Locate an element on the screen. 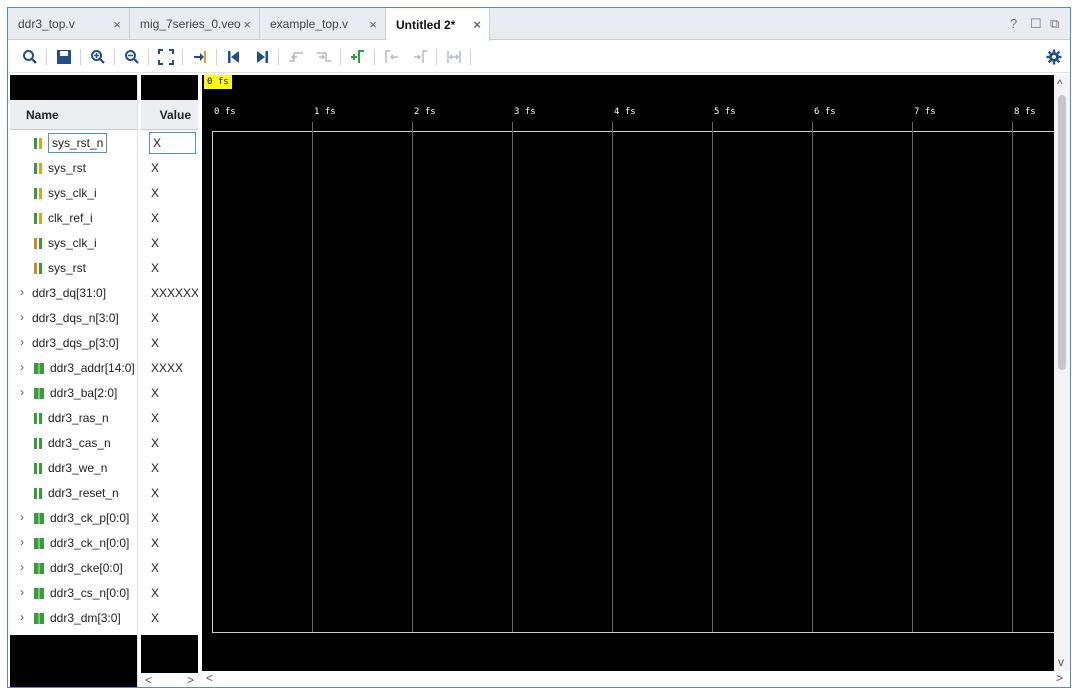 The image size is (1072, 688). horizontal-scrollbar: < > is located at coordinates (636, 679).